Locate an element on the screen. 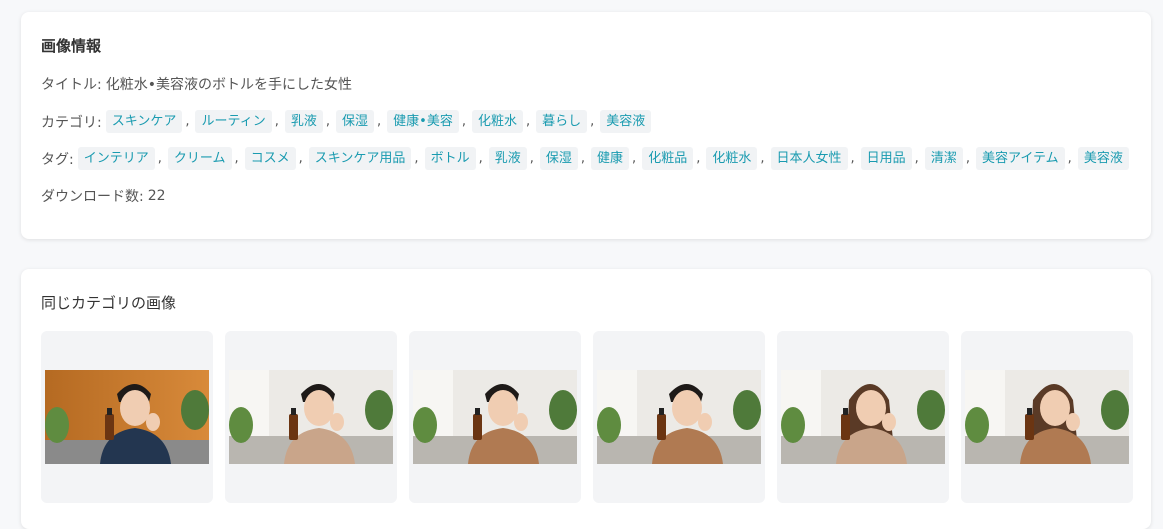  download-label: ダウンロード数: is located at coordinates (92, 197).